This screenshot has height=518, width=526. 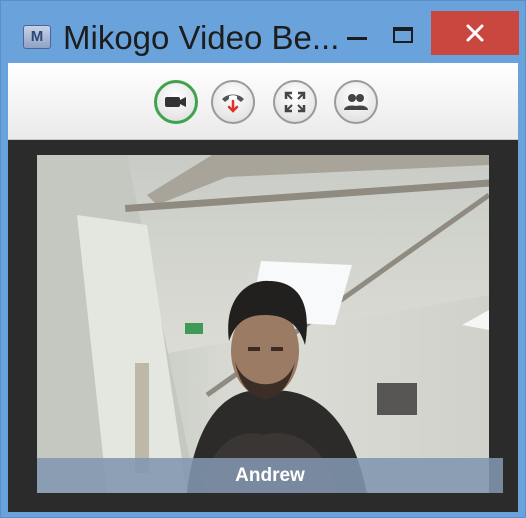 I want to click on video-camera-icon, so click(x=175, y=102).